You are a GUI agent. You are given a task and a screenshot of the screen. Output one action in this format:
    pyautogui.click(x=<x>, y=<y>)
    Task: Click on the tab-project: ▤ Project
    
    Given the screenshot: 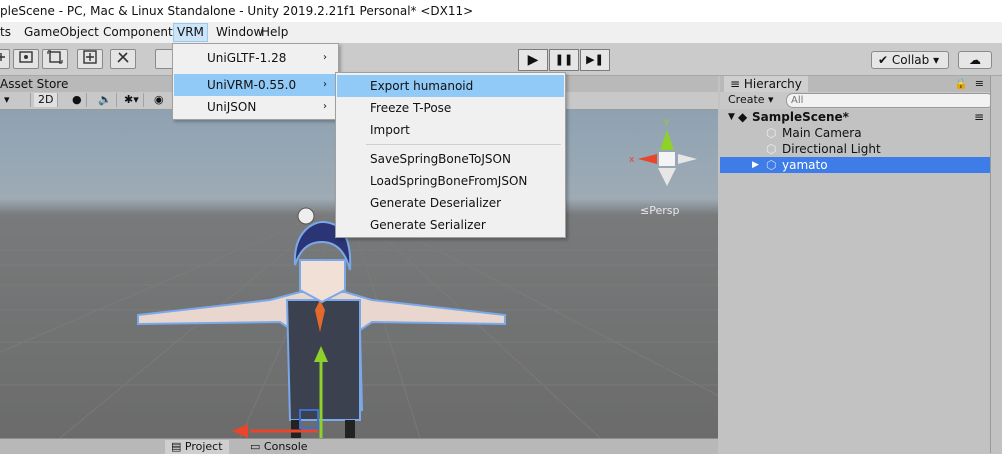 What is the action you would take?
    pyautogui.click(x=197, y=447)
    